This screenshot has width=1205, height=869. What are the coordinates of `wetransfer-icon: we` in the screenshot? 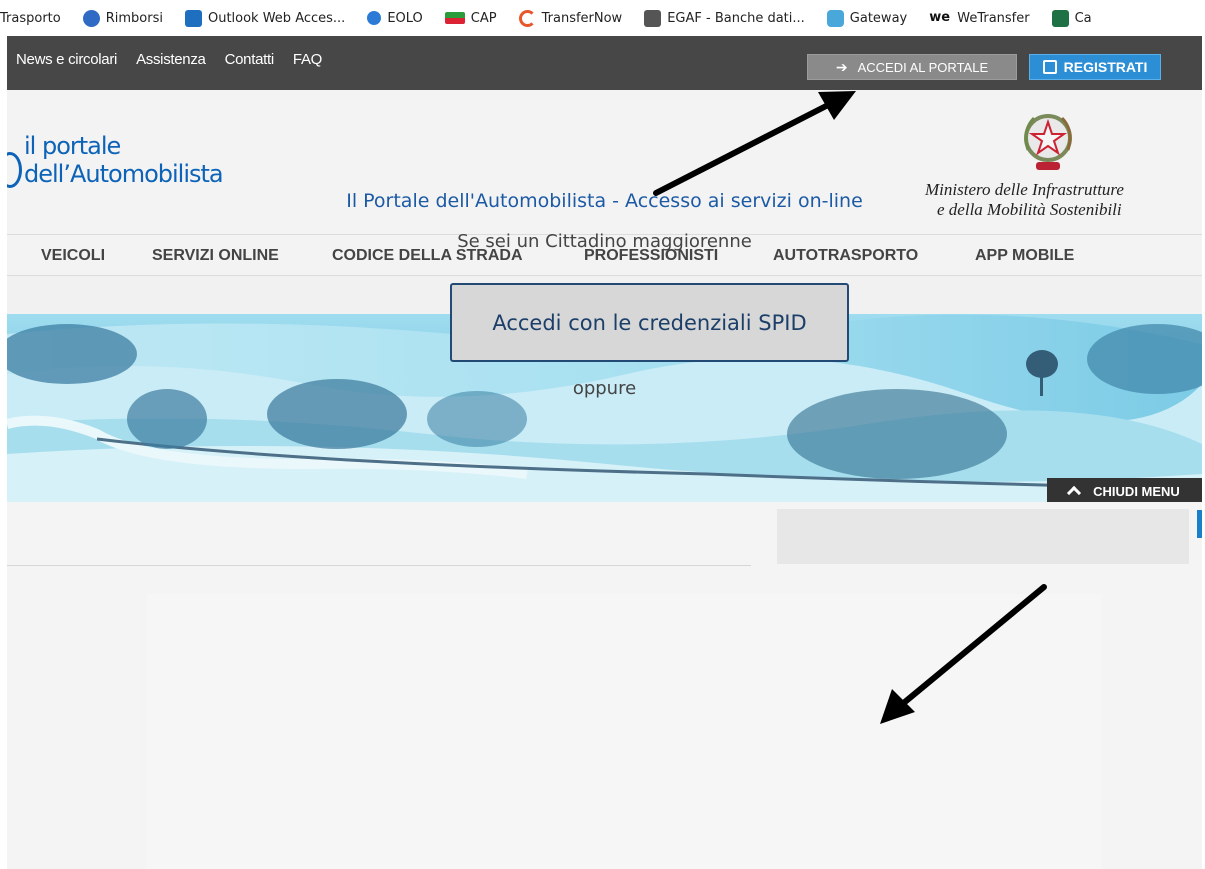 It's located at (940, 17).